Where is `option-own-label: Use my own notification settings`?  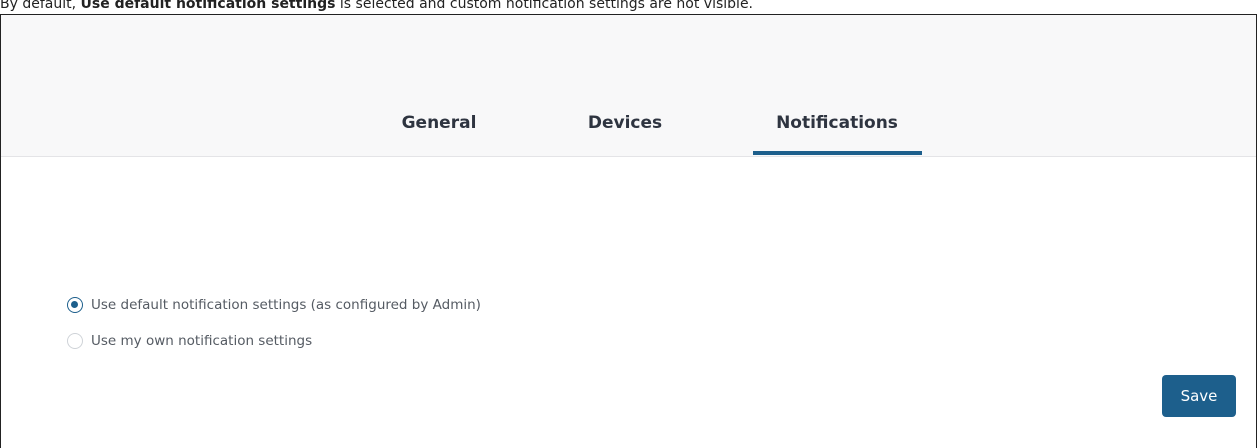 option-own-label: Use my own notification settings is located at coordinates (202, 341).